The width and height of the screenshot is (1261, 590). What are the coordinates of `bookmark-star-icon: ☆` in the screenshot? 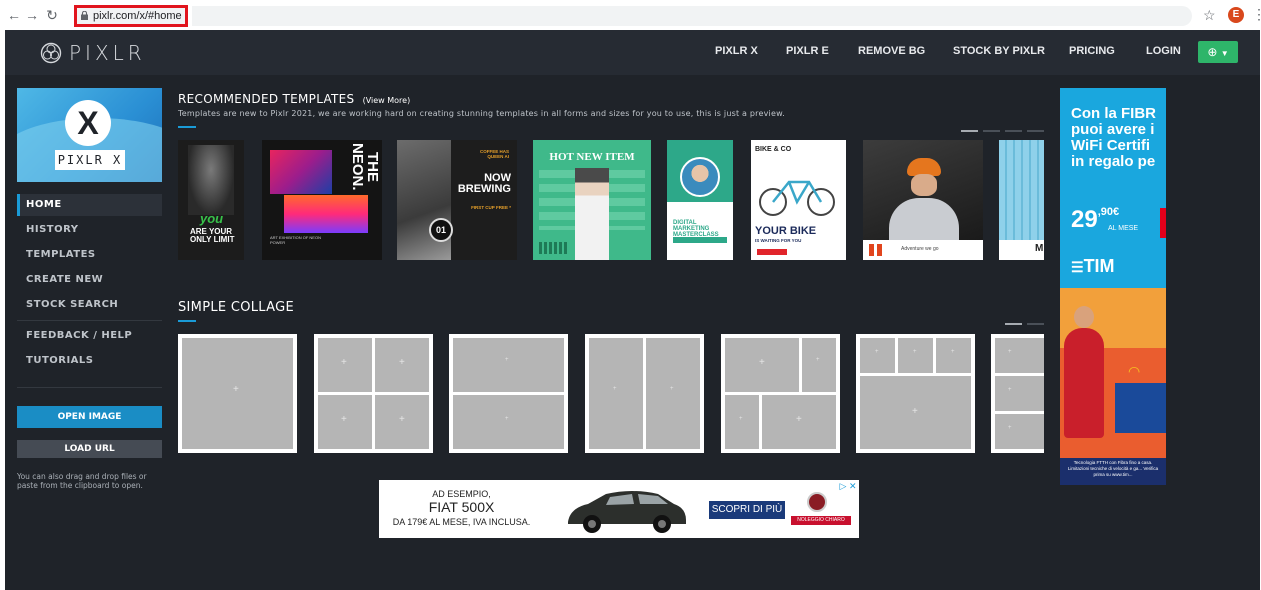 It's located at (1209, 15).